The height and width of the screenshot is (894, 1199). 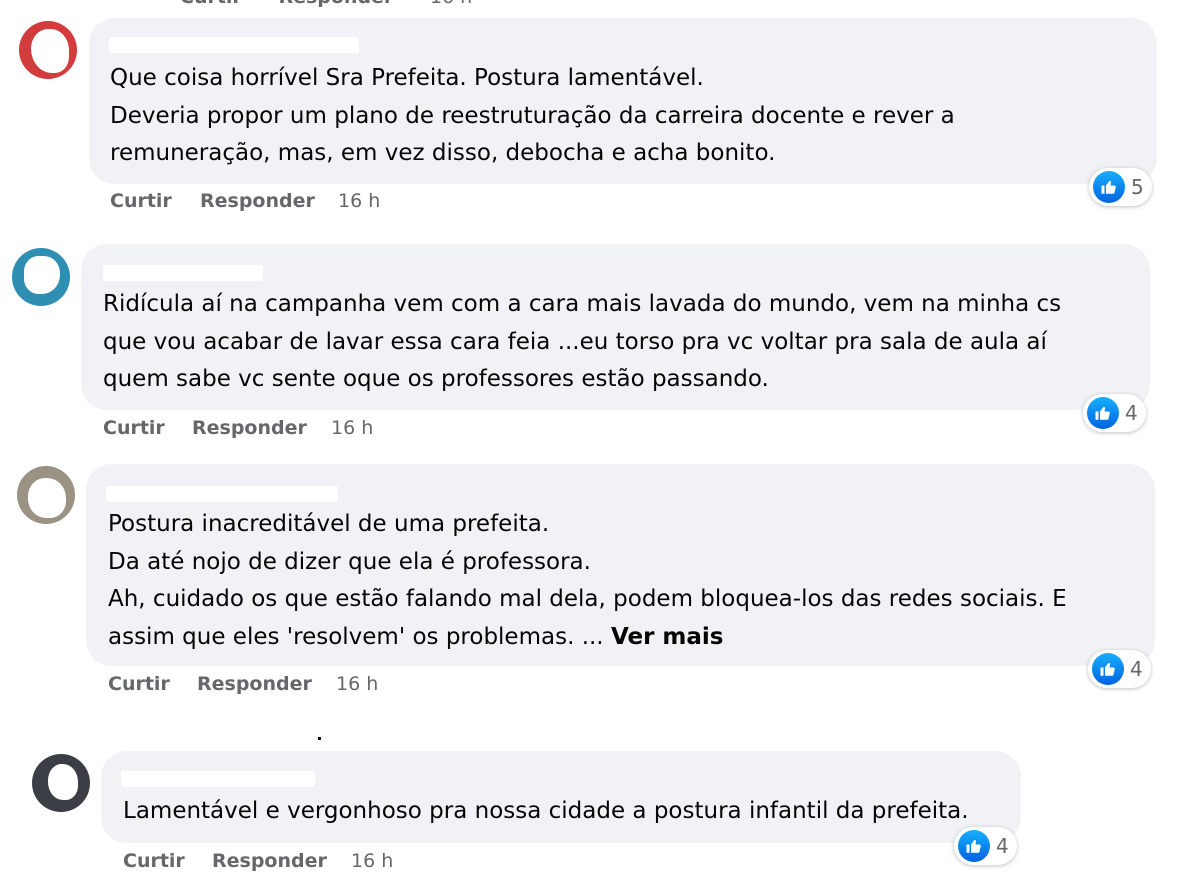 I want to click on previous-comment-actions: Curtir Responder 16 h, so click(x=341, y=4).